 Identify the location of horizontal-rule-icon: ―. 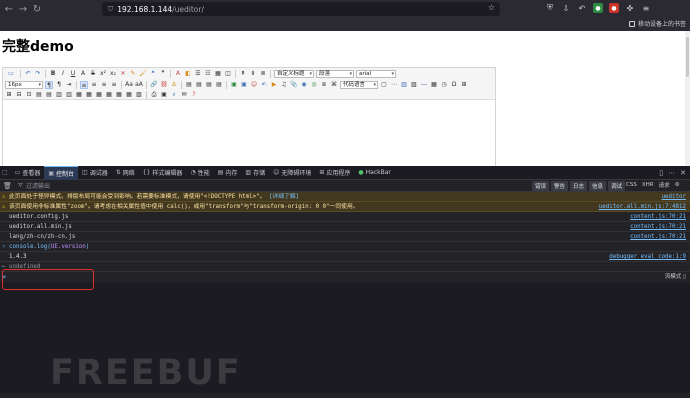
(424, 85).